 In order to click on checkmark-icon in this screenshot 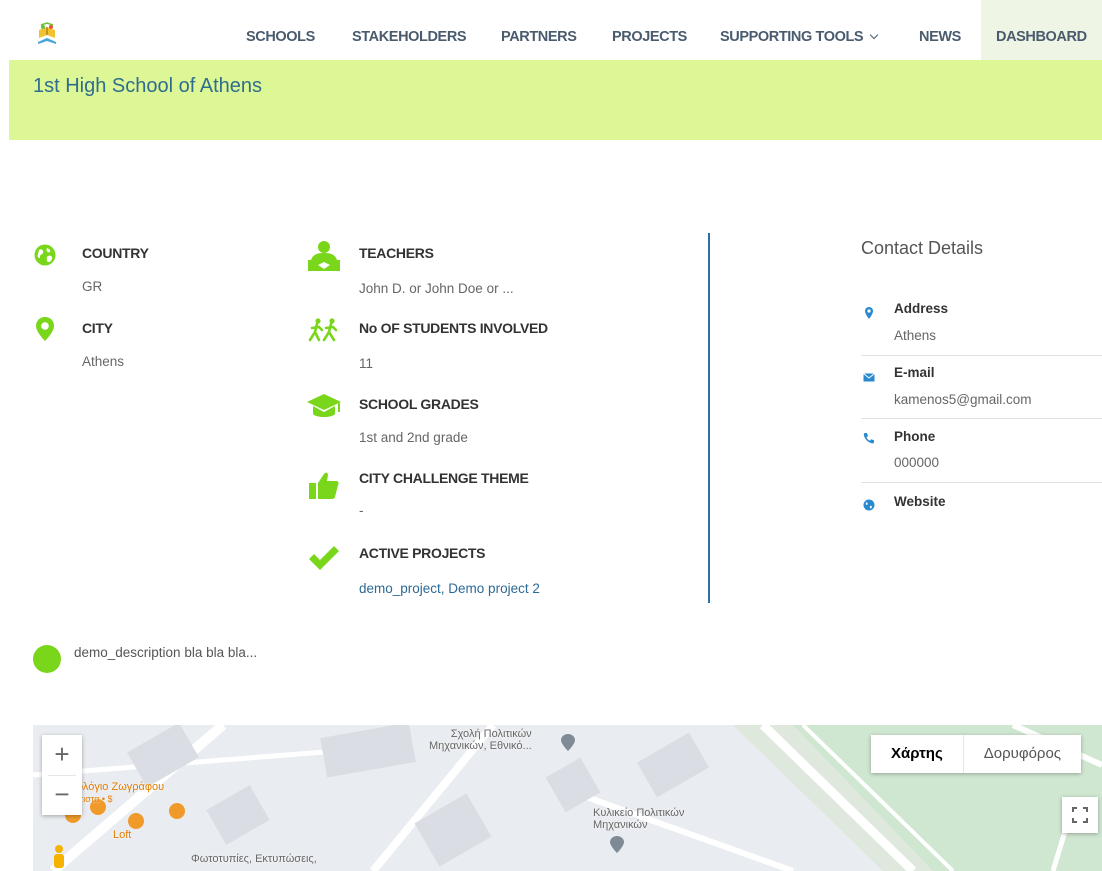, I will do `click(324, 558)`.